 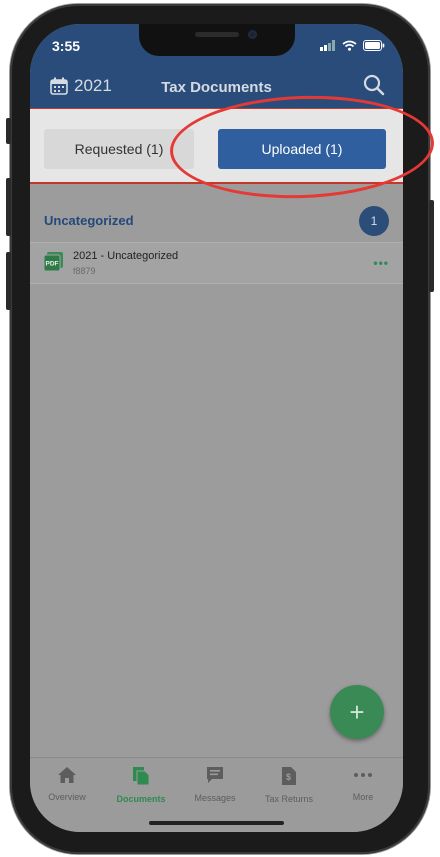 I want to click on nav-label: Documents, so click(x=141, y=799).